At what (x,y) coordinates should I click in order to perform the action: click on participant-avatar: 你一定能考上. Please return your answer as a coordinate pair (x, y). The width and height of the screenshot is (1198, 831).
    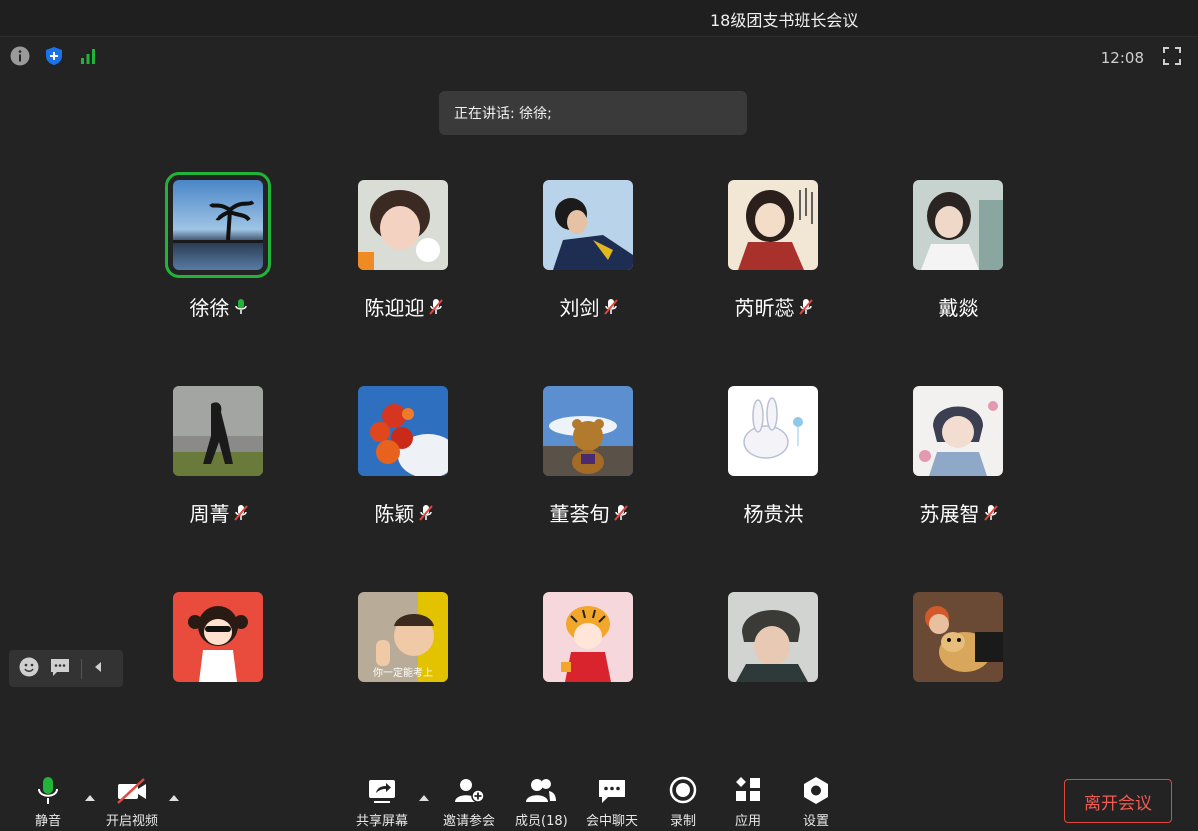
    Looking at the image, I should click on (403, 637).